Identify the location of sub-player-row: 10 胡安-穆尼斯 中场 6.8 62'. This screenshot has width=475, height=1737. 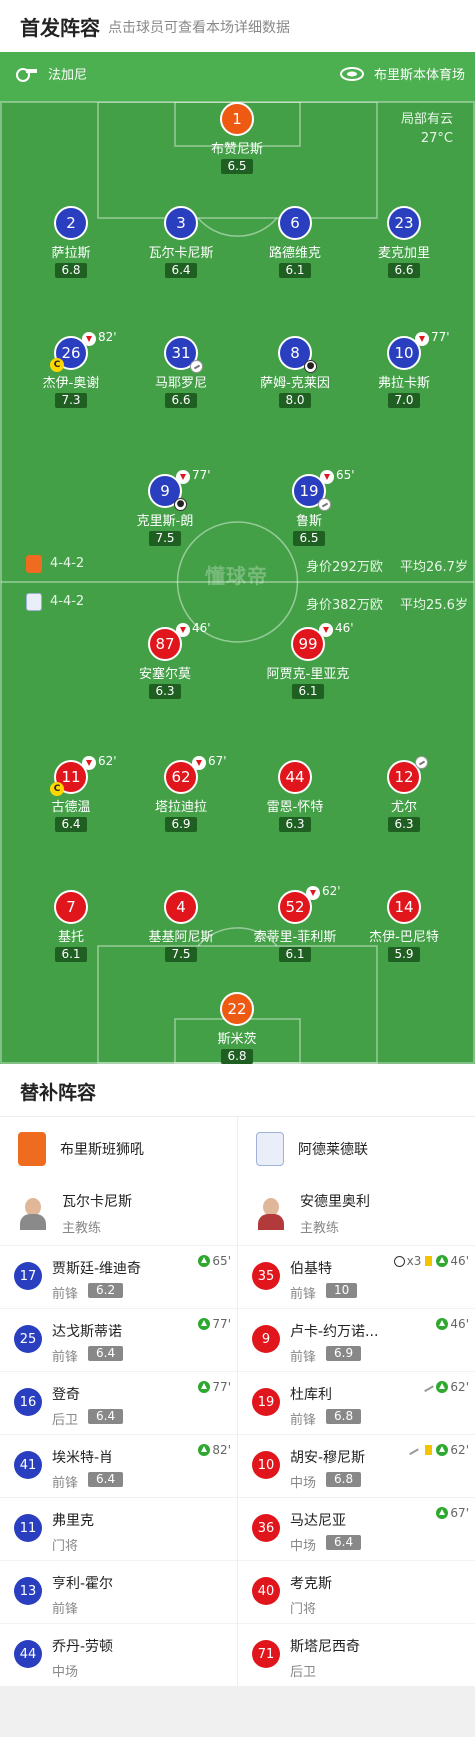
(356, 1465).